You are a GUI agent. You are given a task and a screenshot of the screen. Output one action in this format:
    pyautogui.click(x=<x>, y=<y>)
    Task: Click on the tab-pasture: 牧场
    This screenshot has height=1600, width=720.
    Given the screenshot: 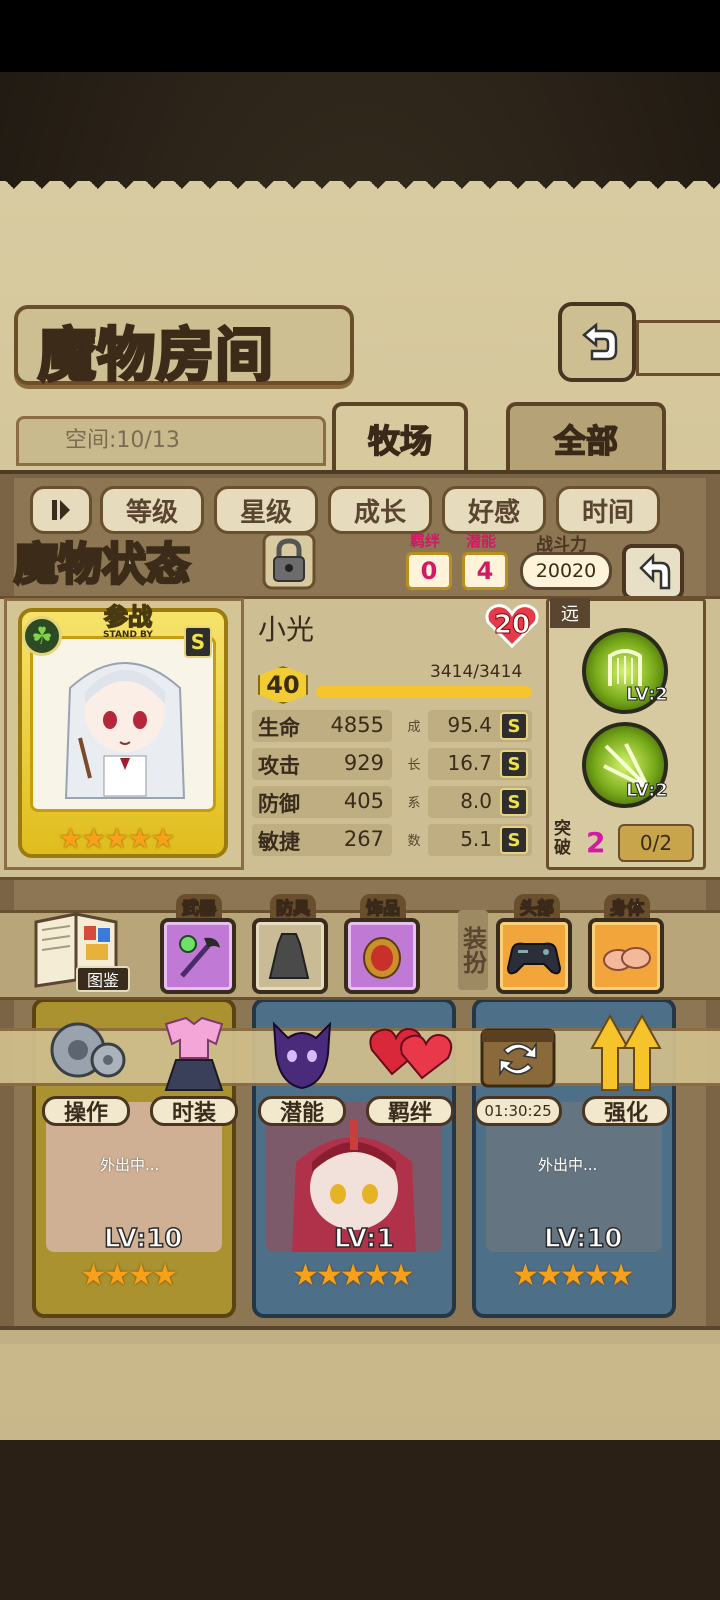 What is the action you would take?
    pyautogui.click(x=400, y=437)
    